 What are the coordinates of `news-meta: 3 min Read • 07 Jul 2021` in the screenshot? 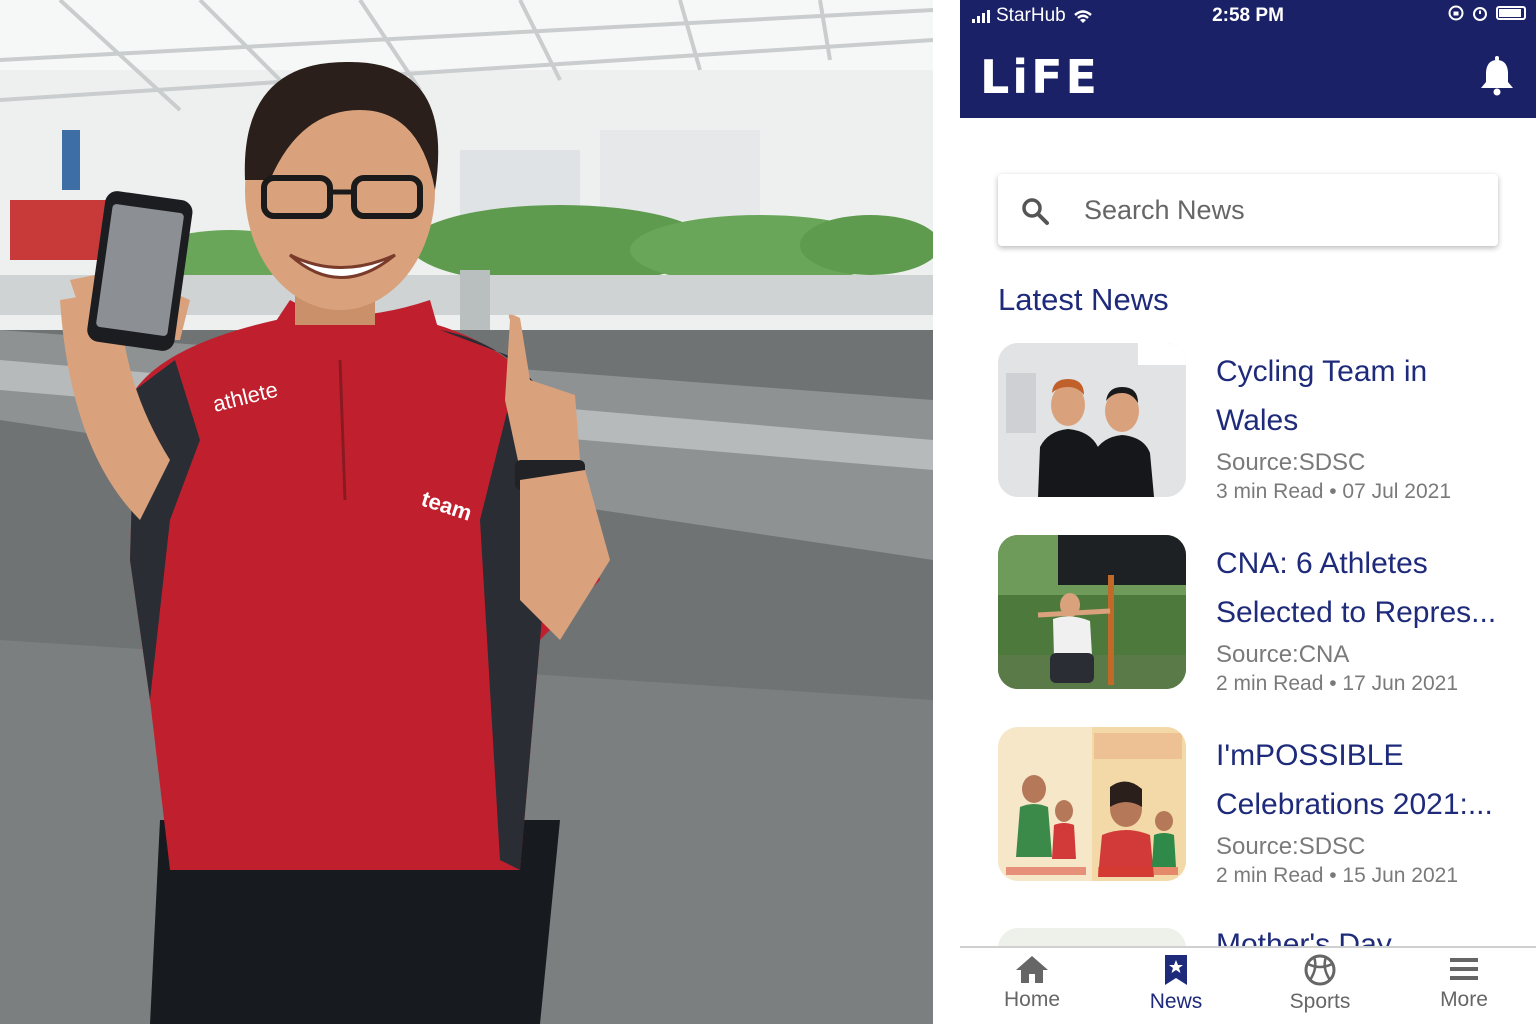 It's located at (1333, 491).